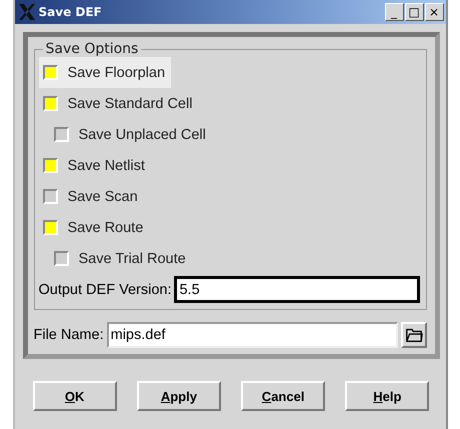 Image resolution: width=460 pixels, height=429 pixels. What do you see at coordinates (131, 134) in the screenshot?
I see `checkbox-option: Save Unplaced Cell` at bounding box center [131, 134].